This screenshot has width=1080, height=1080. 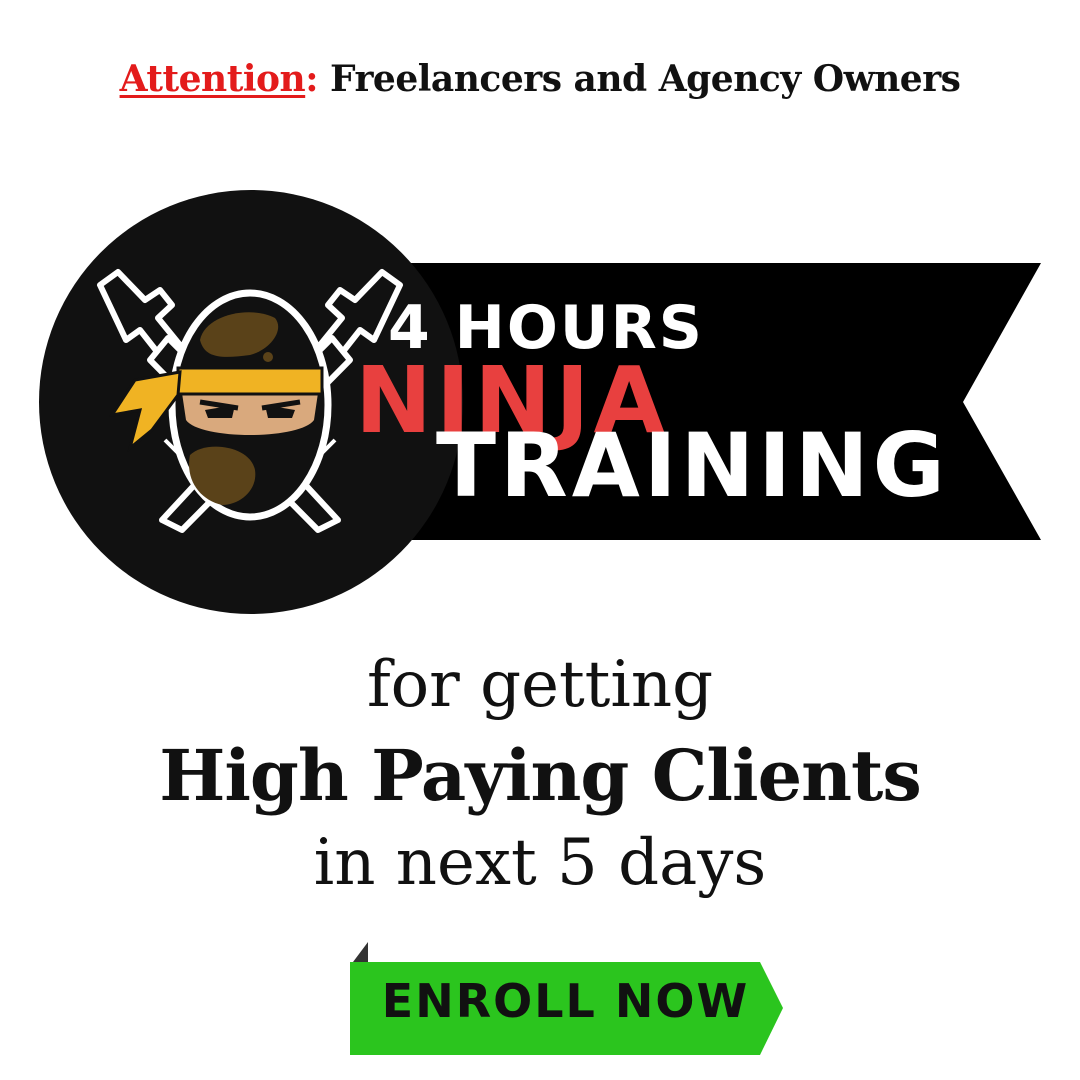 What do you see at coordinates (639, 79) in the screenshot?
I see `audience-text: Freelancers and Agency Owners` at bounding box center [639, 79].